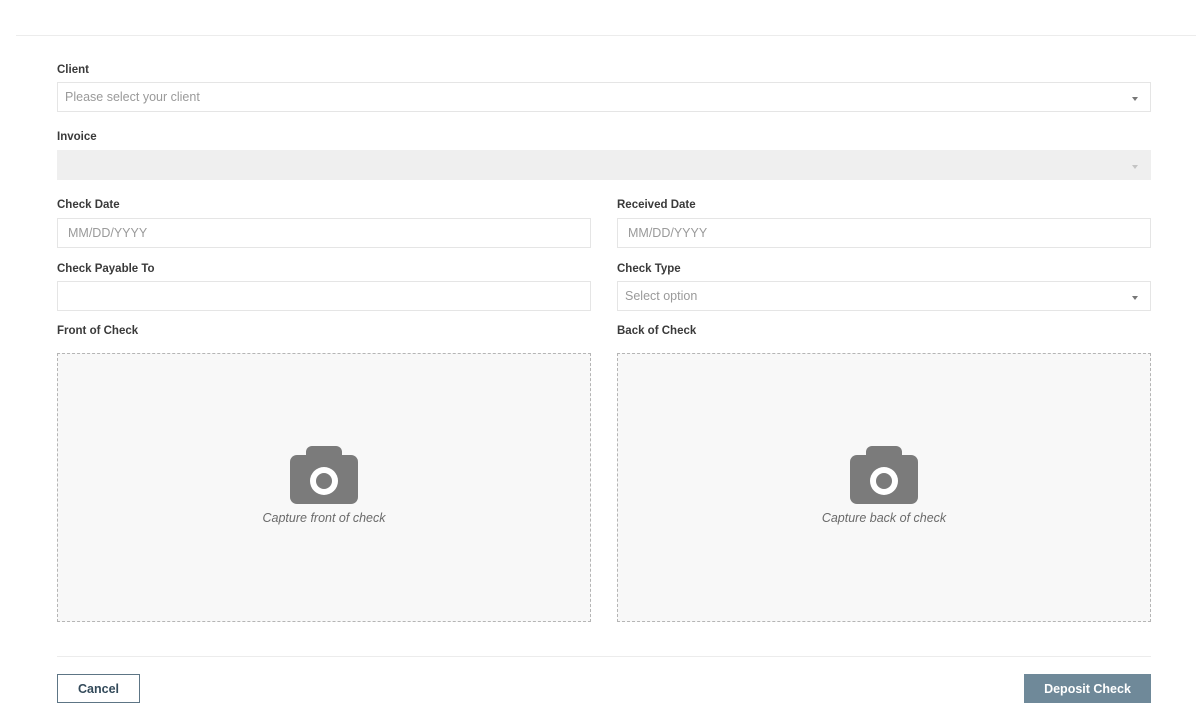 This screenshot has width=1200, height=720. Describe the element at coordinates (106, 269) in the screenshot. I see `check-payable-to-label: Check Payable To` at that location.